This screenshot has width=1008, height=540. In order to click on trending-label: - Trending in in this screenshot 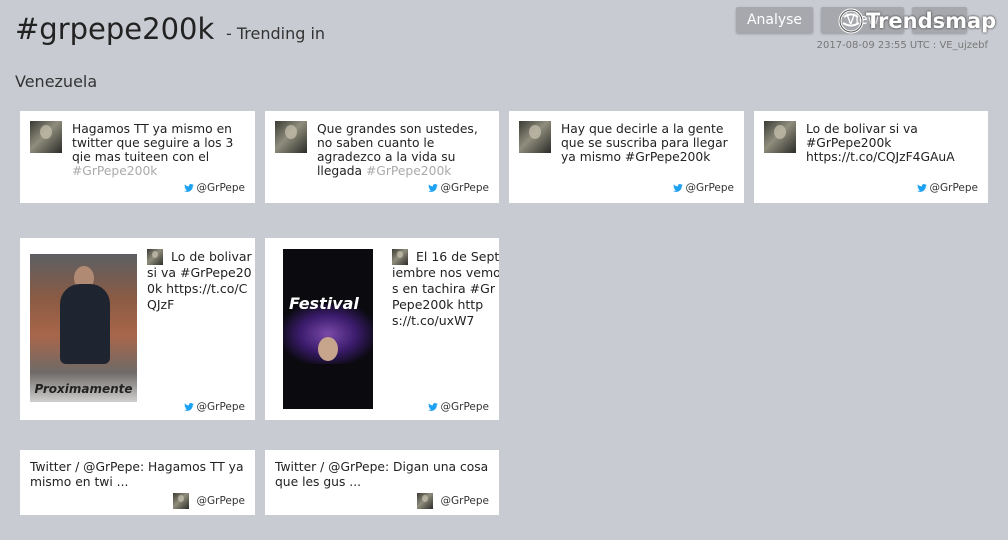, I will do `click(276, 33)`.